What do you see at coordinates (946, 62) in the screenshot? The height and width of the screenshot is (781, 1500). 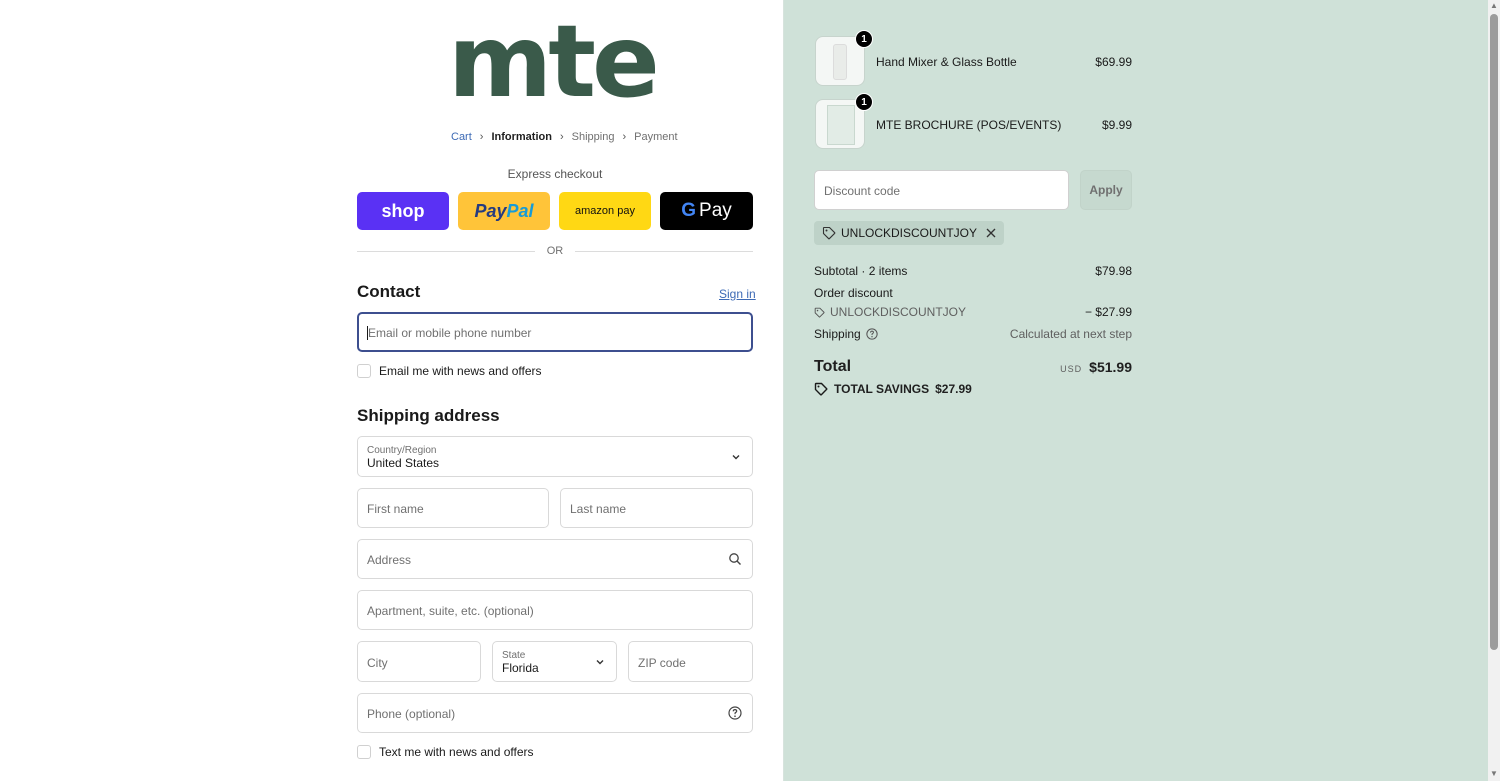 I see `cart-item-name: Hand Mixer & Glass Bottle` at bounding box center [946, 62].